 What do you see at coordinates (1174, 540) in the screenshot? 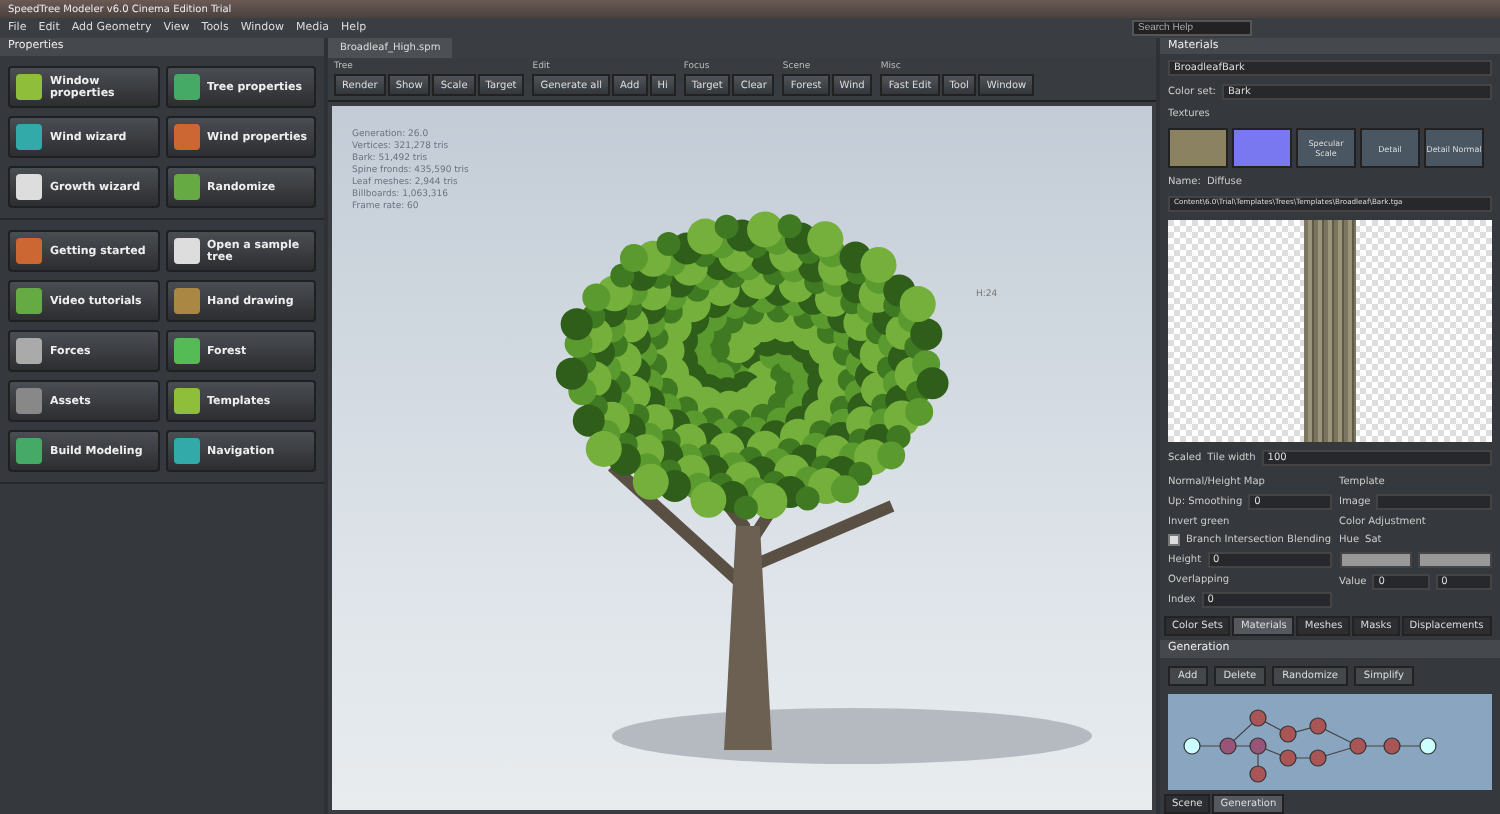
I see `checkbox` at bounding box center [1174, 540].